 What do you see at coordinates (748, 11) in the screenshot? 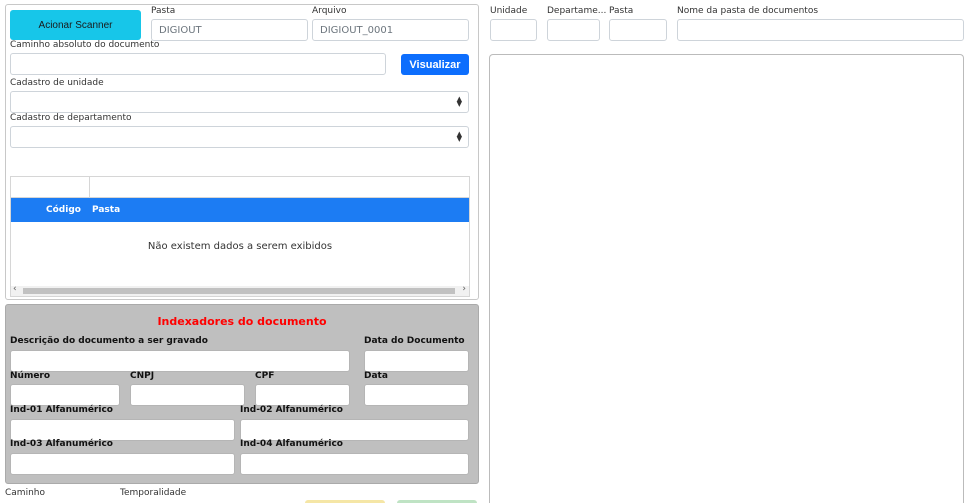
I see `nome-pasta-label: Nome da pasta de documentos` at bounding box center [748, 11].